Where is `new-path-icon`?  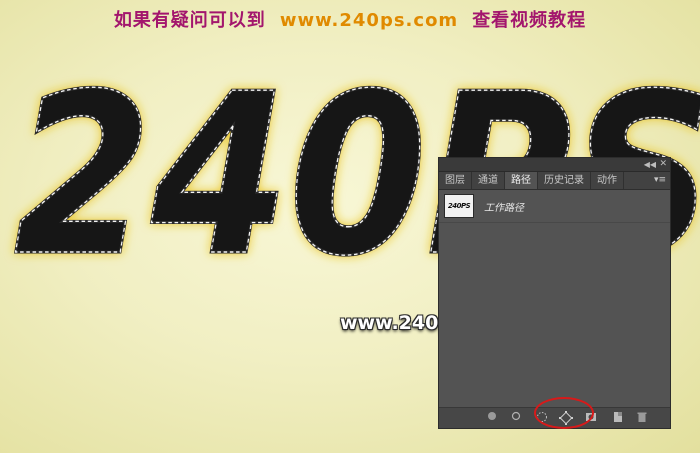 new-path-icon is located at coordinates (618, 418).